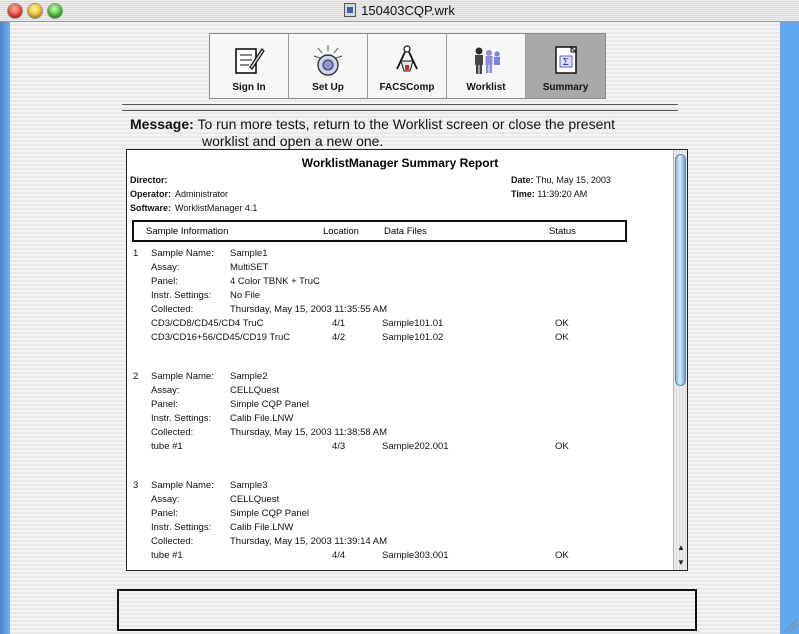 The height and width of the screenshot is (634, 799). Describe the element at coordinates (249, 267) in the screenshot. I see `assay-value: MultiSET` at that location.